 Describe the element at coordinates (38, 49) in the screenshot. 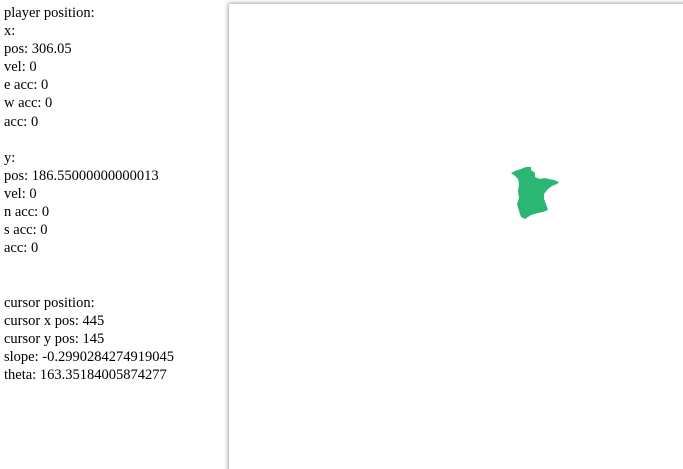

I see `x-pos-readout: pos: 306.05` at that location.